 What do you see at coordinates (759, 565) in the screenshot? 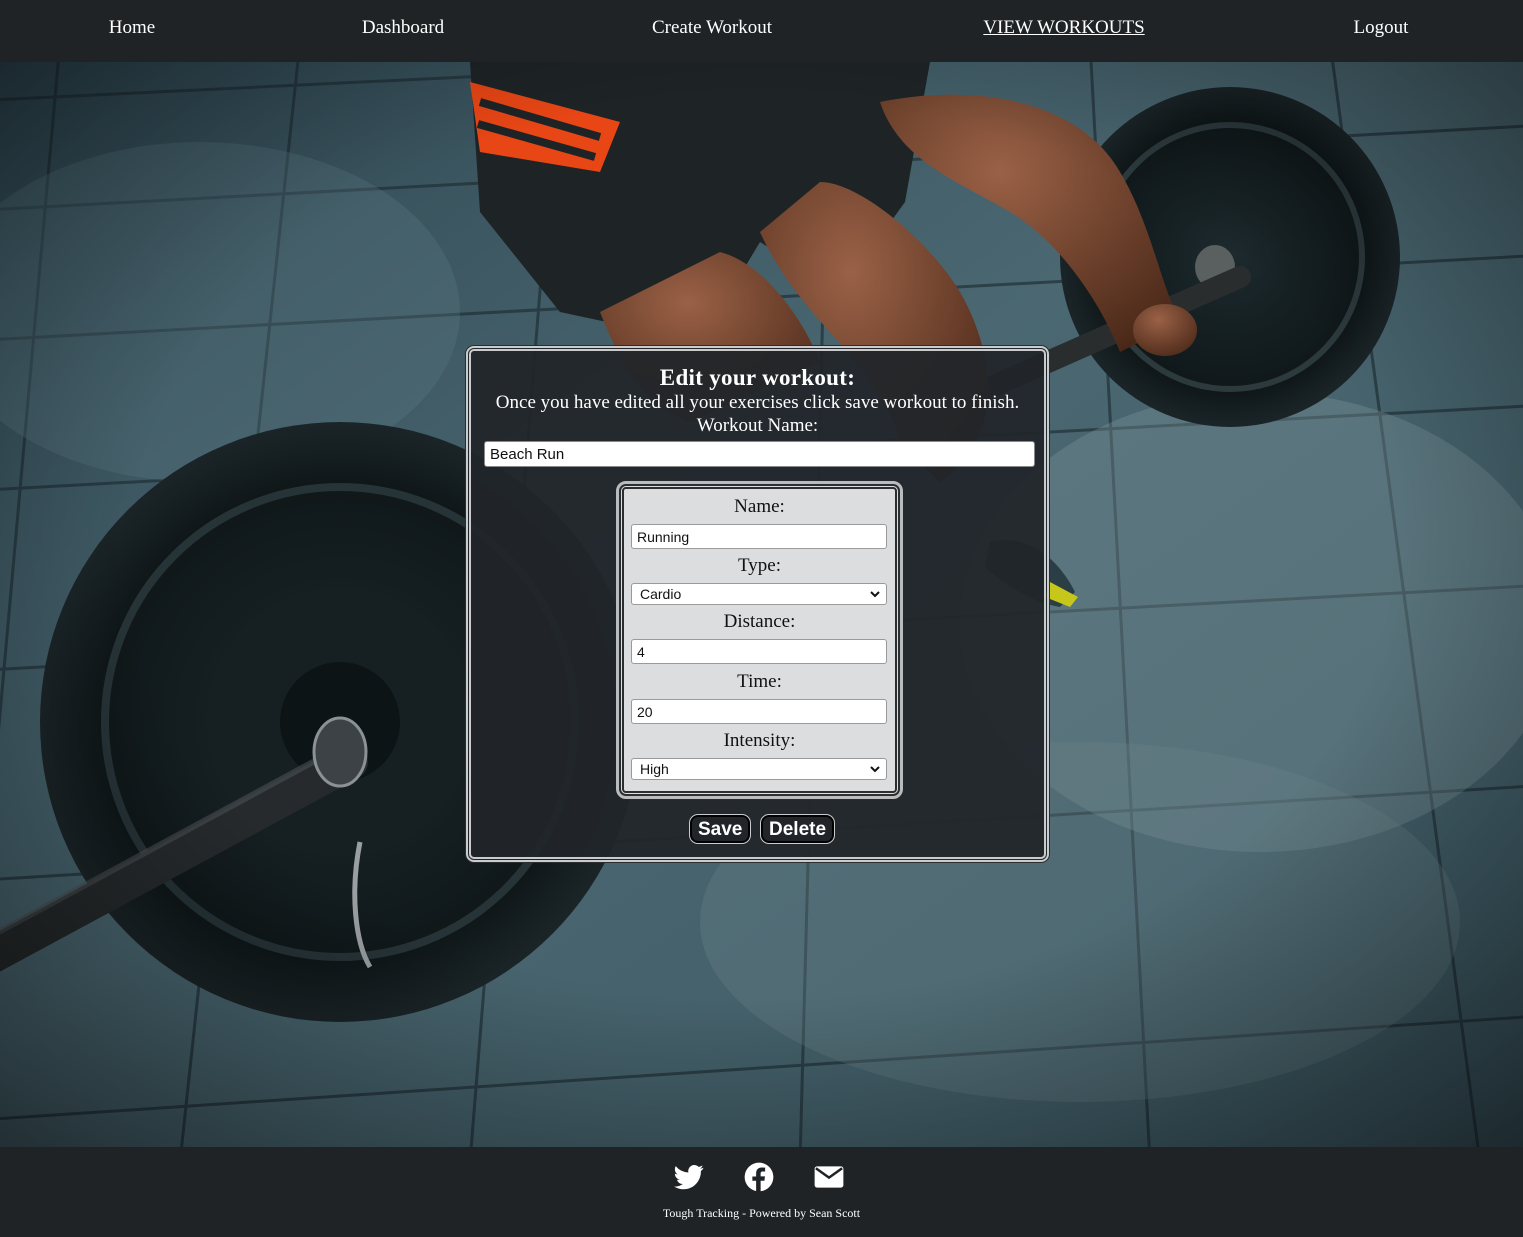
I see `exercise-type-label: Type:` at bounding box center [759, 565].